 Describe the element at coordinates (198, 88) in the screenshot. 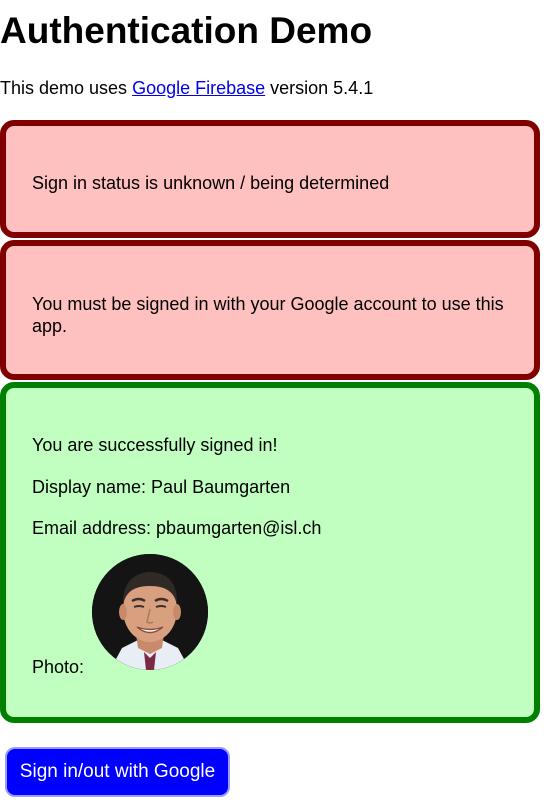

I see `firebase-link: Google Firebase` at that location.